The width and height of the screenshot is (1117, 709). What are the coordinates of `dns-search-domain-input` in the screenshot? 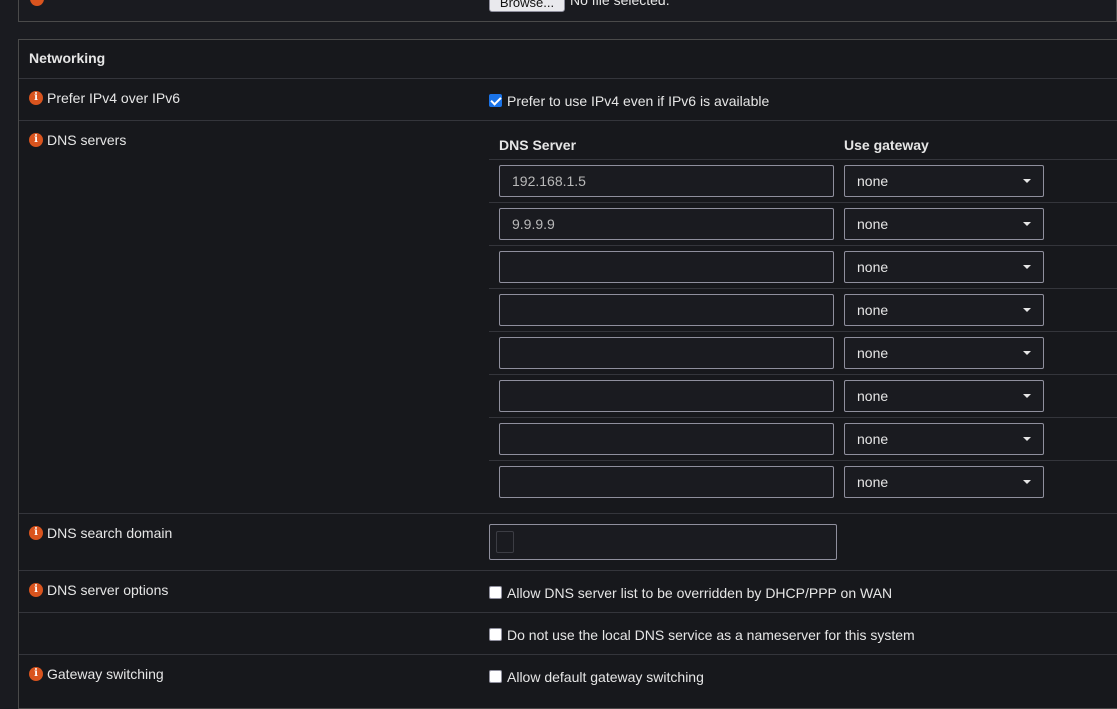 It's located at (663, 542).